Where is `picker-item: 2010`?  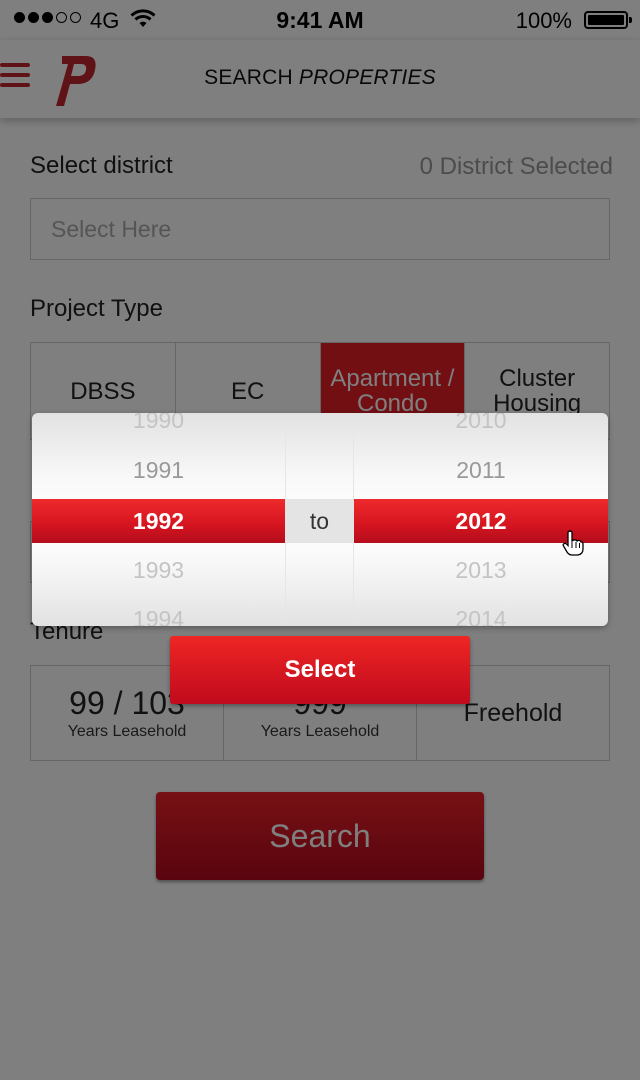 picker-item: 2010 is located at coordinates (481, 424).